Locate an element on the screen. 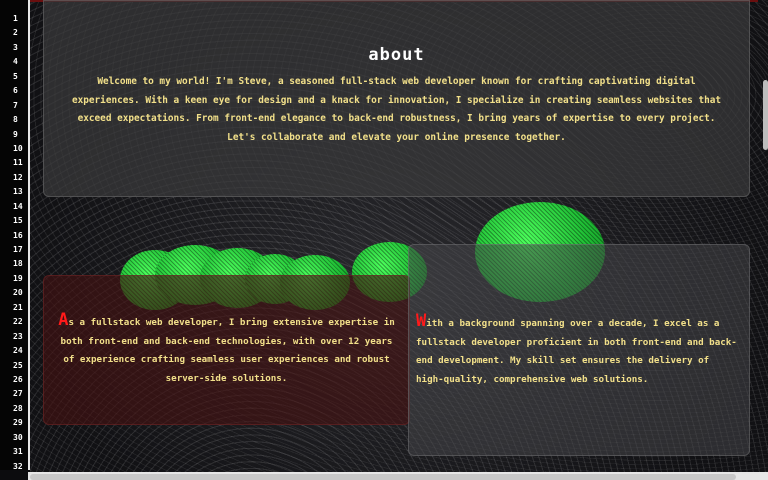  line-number: 17 is located at coordinates (18, 249).